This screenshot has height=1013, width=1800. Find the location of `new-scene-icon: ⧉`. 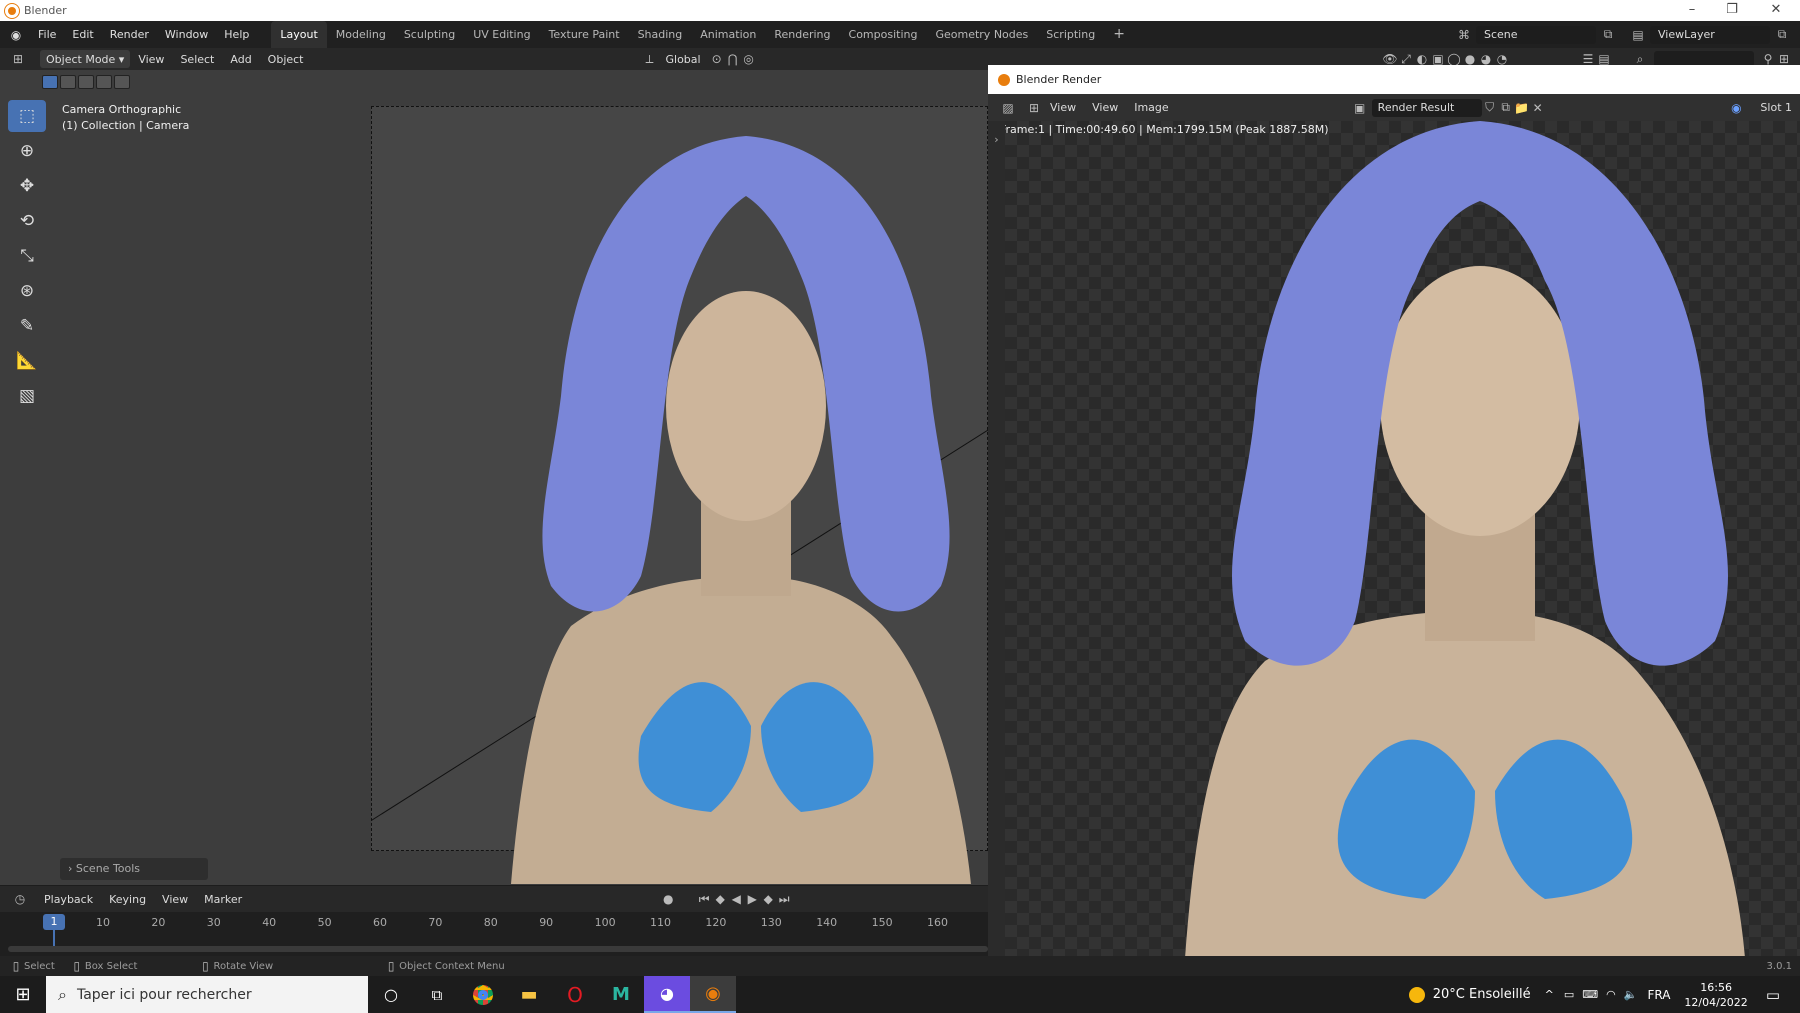

new-scene-icon: ⧉ is located at coordinates (1608, 35).